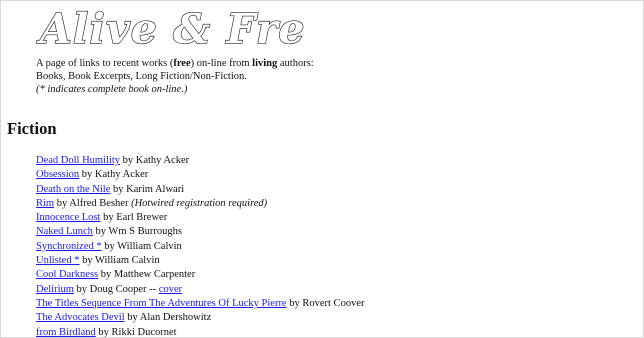 This screenshot has width=644, height=338. I want to click on work-link: The Advocates Devil, so click(80, 317).